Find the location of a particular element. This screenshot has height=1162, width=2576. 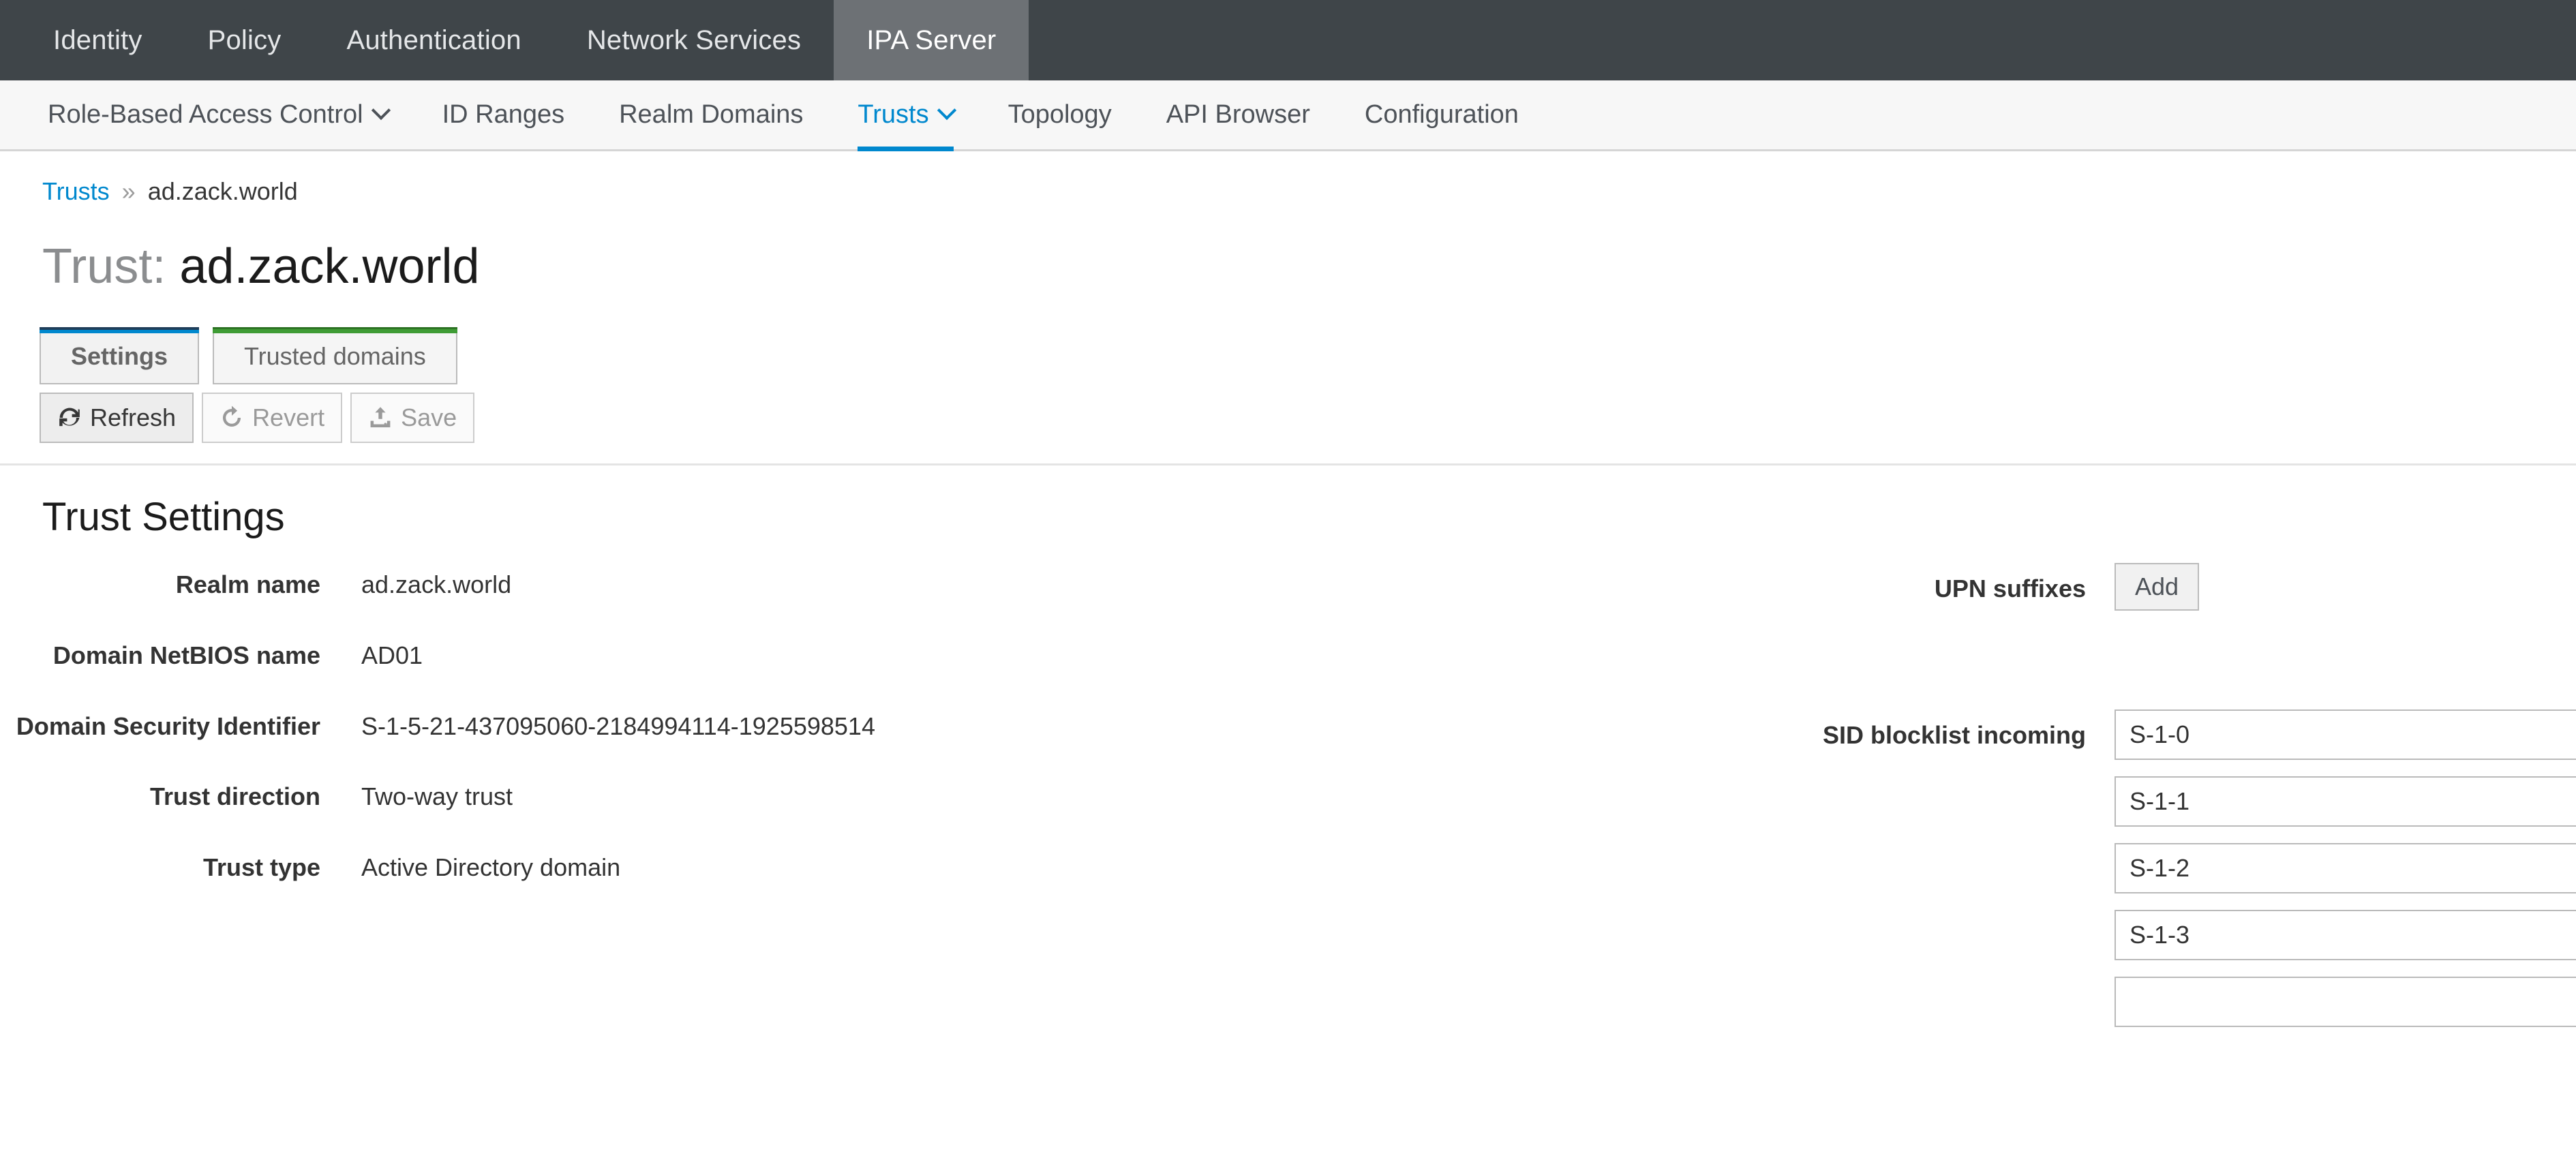

topnav-item-network-services: Network Services is located at coordinates (694, 40).